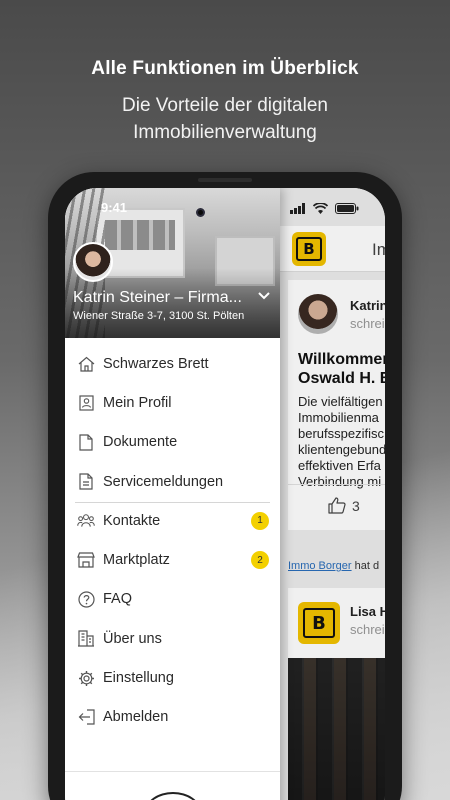 The image size is (450, 800). I want to click on menu-item-abmelden: Abmelden, so click(172, 717).